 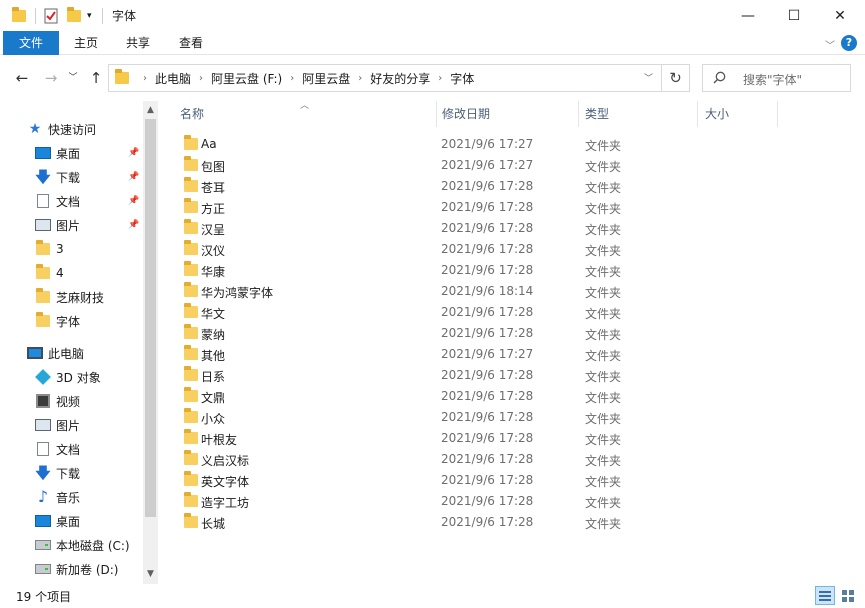 I want to click on file-row: 其他 2021/9/6 17:27 文件夹, so click(x=424, y=354).